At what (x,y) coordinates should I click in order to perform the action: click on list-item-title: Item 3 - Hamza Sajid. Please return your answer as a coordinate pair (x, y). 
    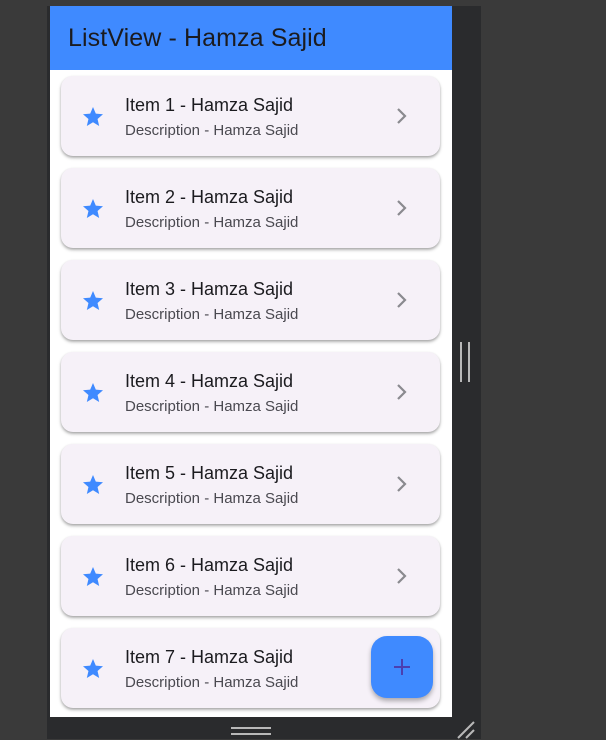
    Looking at the image, I should click on (209, 289).